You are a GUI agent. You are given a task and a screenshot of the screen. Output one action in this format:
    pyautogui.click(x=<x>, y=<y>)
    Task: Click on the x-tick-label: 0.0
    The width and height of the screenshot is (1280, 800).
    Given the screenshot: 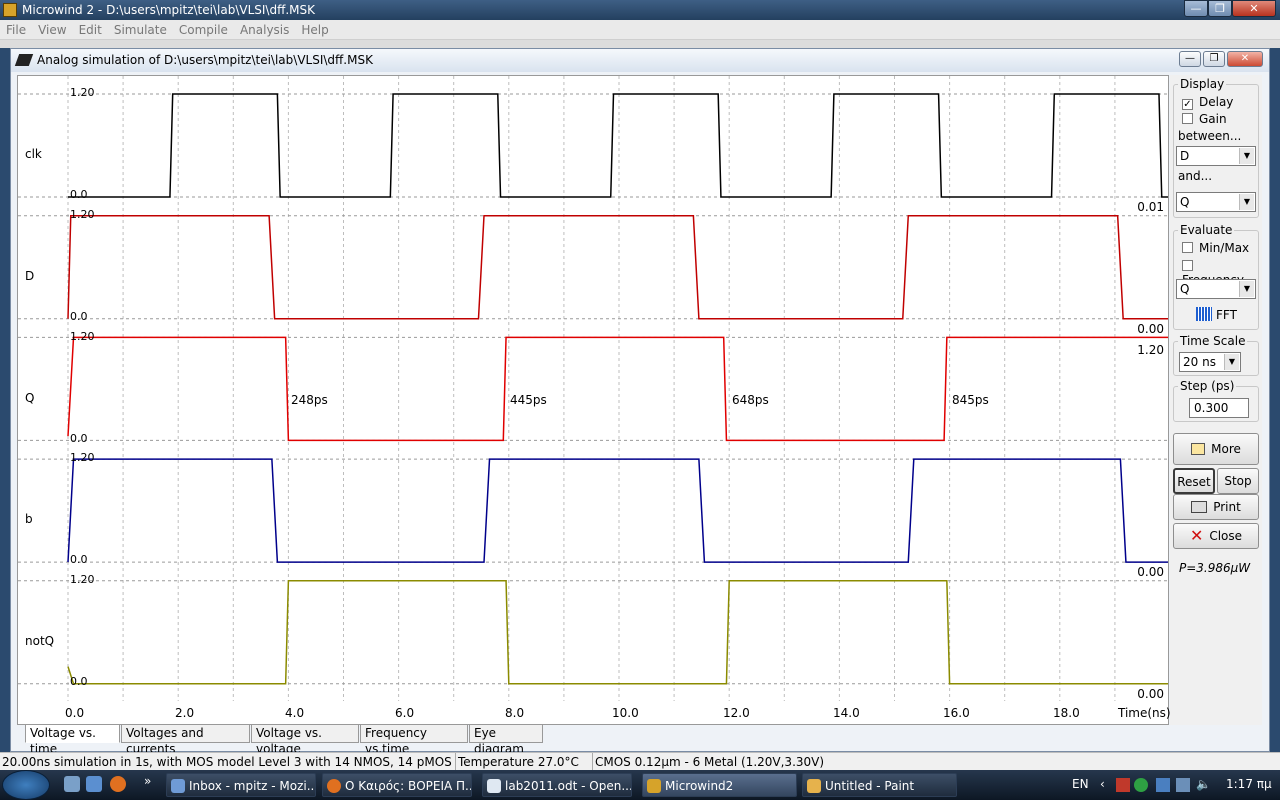 What is the action you would take?
    pyautogui.click(x=75, y=713)
    